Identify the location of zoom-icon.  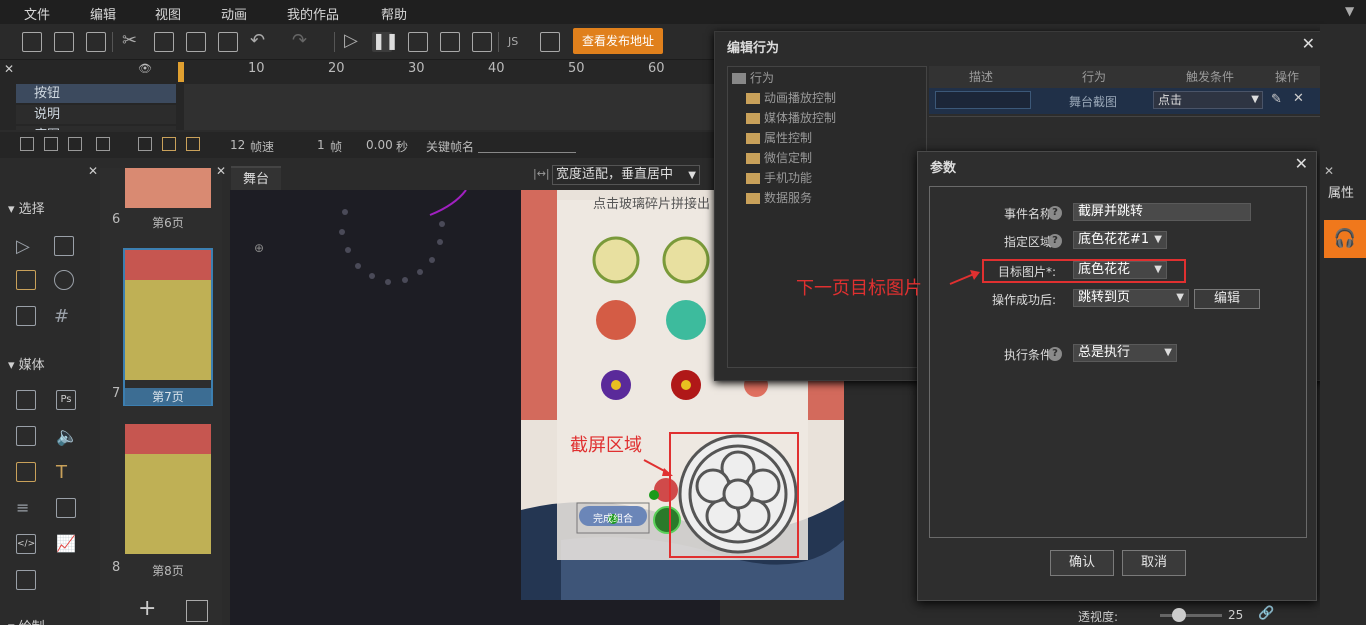
(64, 280).